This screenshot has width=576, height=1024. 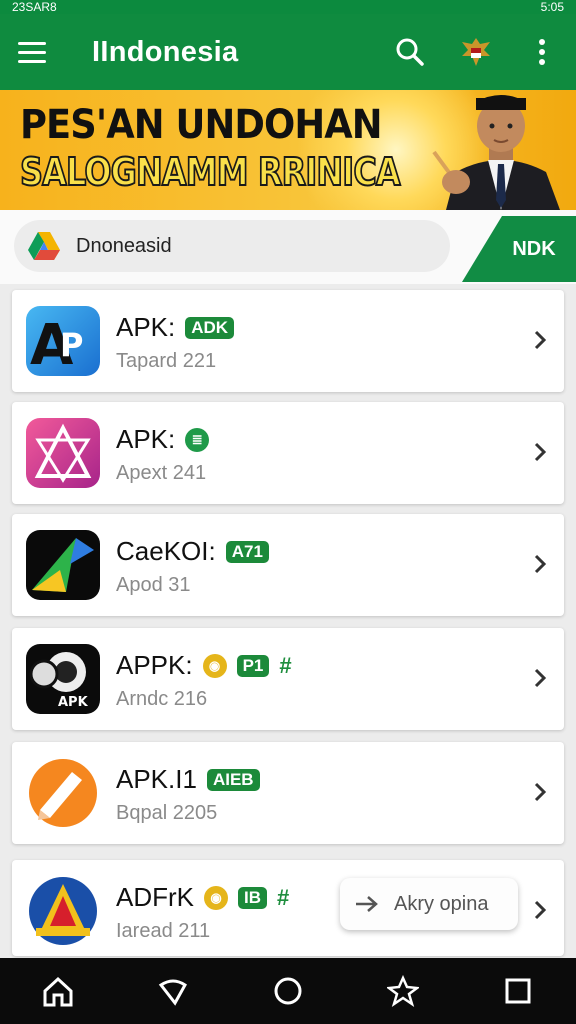 I want to click on status-time: 5:05, so click(x=552, y=7).